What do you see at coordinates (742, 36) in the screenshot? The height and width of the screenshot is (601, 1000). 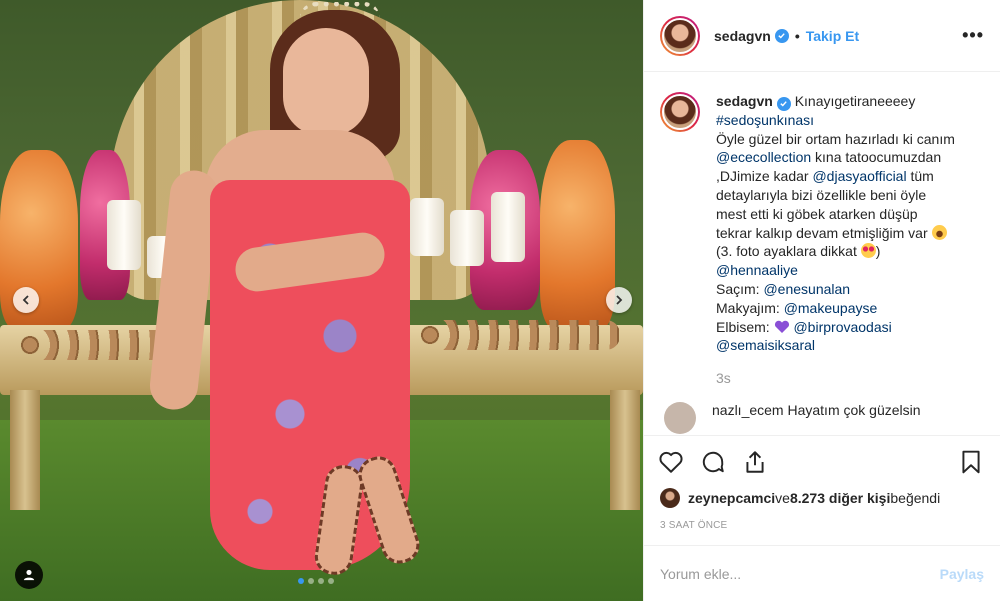 I see `author-username: sedagvn` at bounding box center [742, 36].